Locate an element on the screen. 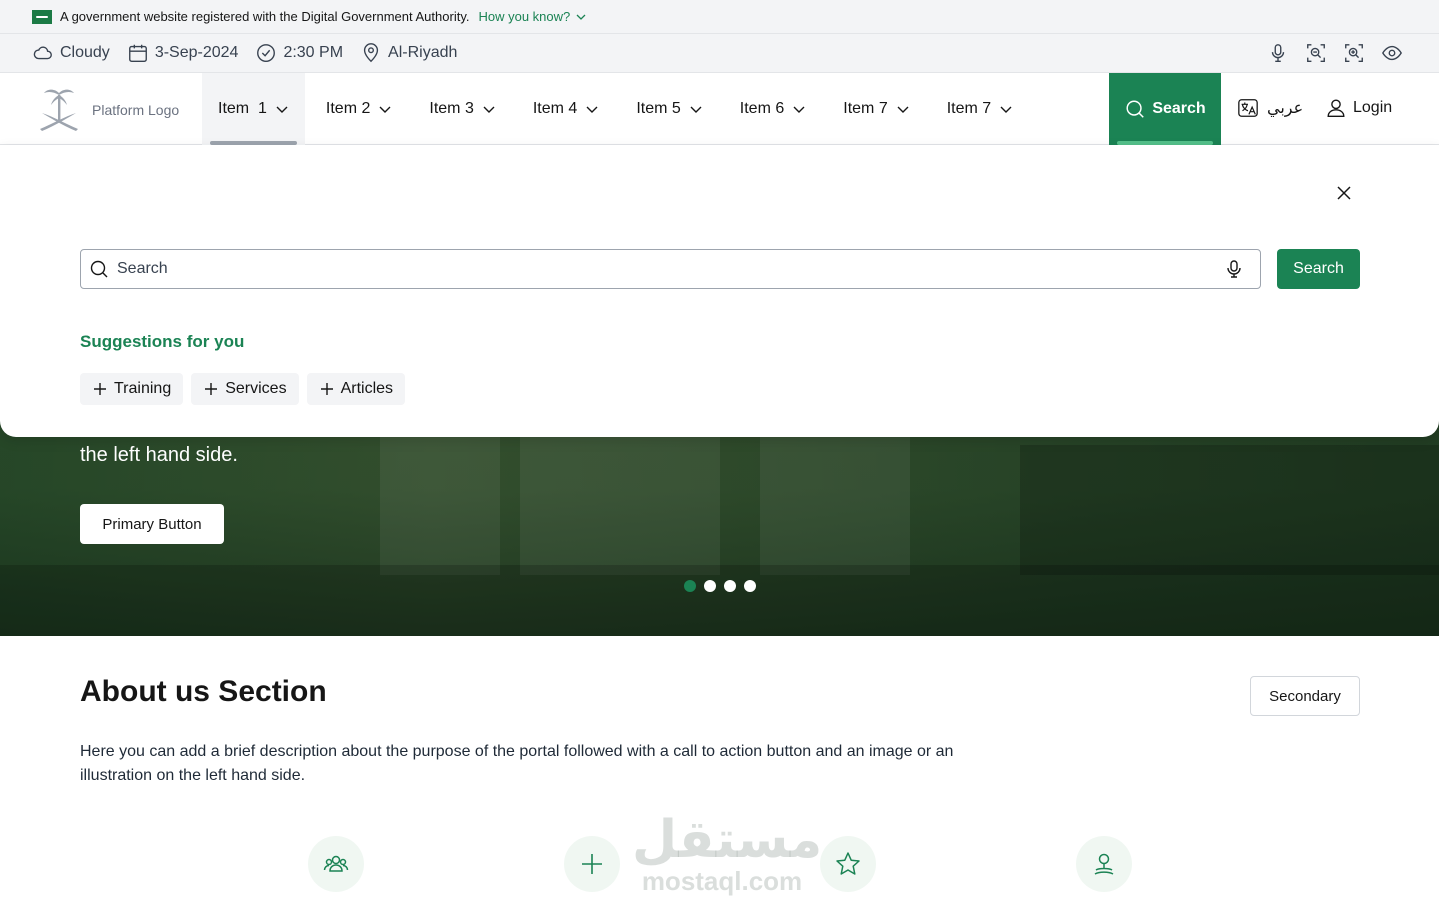 The image size is (1439, 913). nav-item-label: Item 7 is located at coordinates (865, 108).